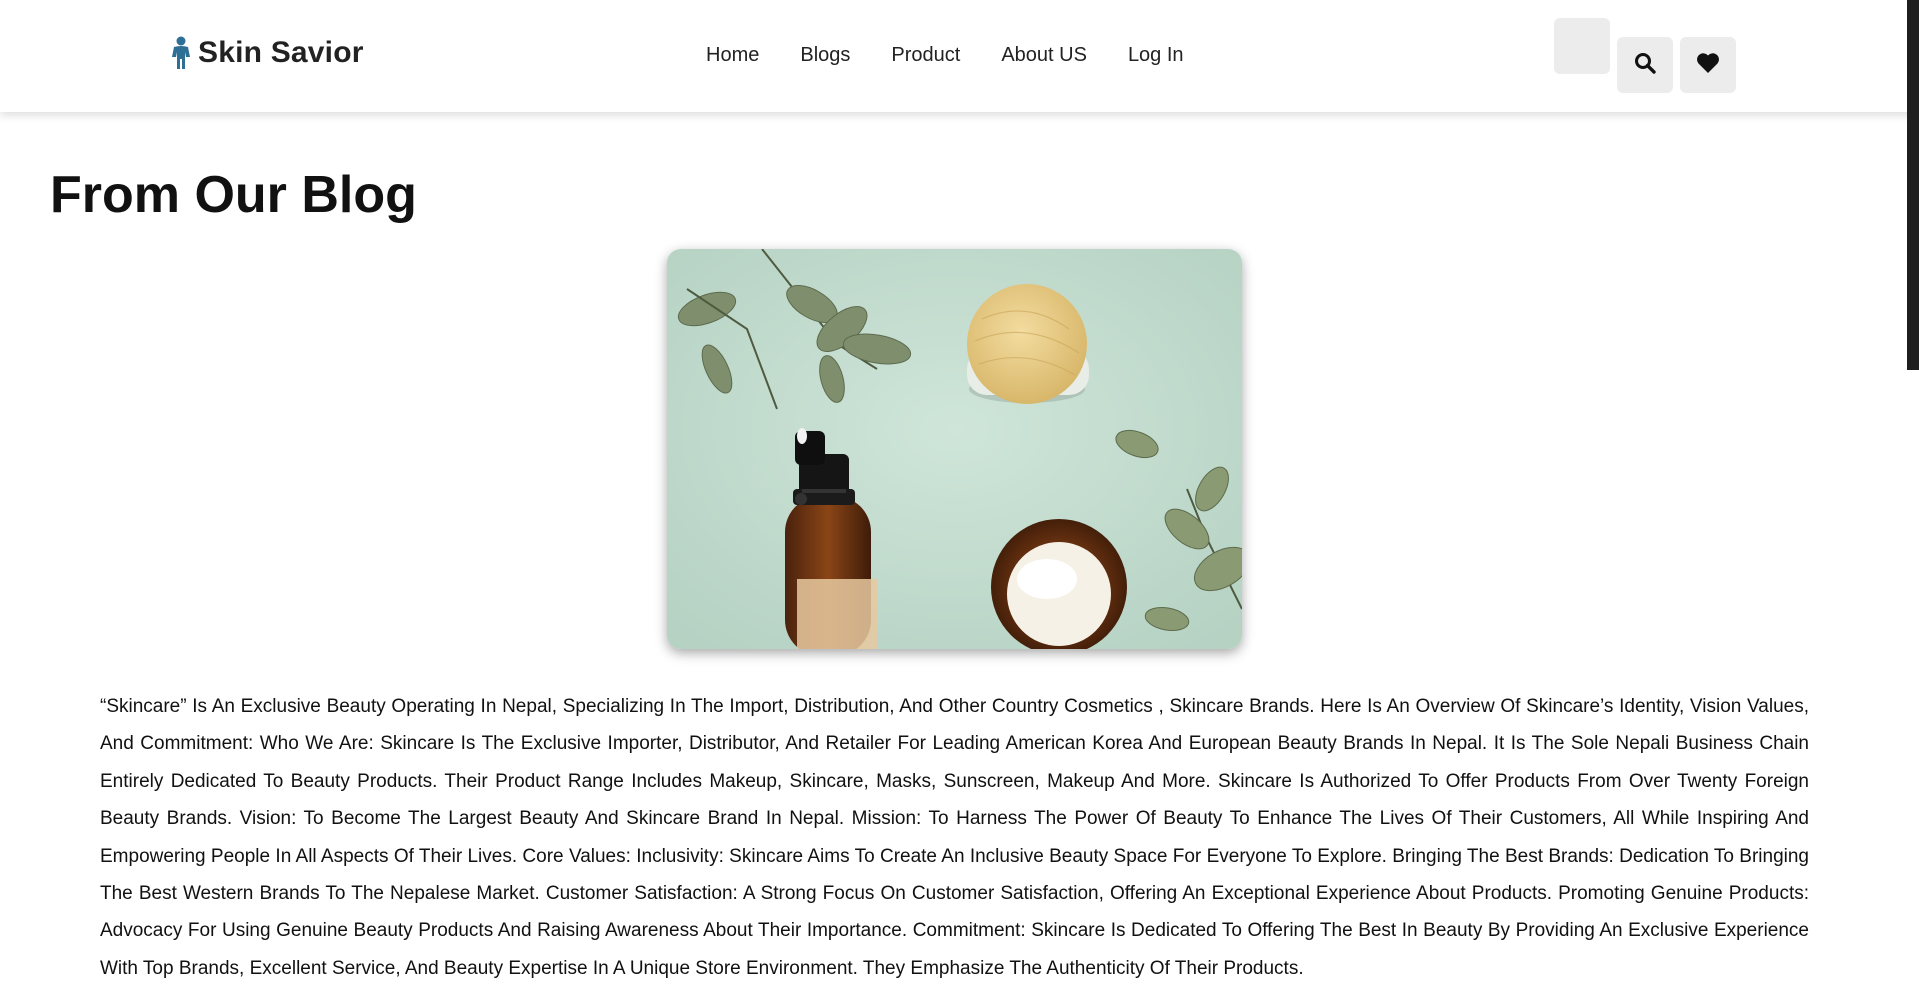  What do you see at coordinates (1156, 55) in the screenshot?
I see `nav-log-in: Log In` at bounding box center [1156, 55].